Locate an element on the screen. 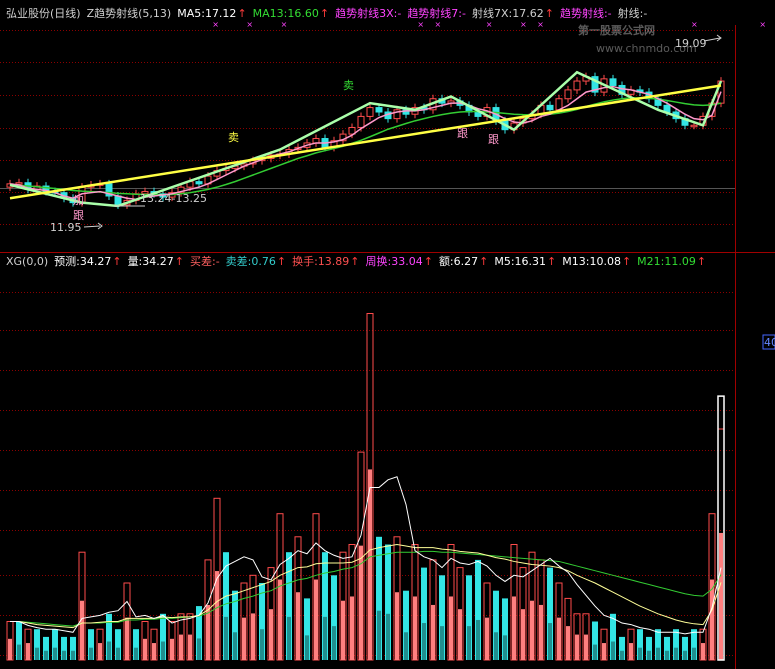  price-legend-item-5: ↑ is located at coordinates (324, 13).